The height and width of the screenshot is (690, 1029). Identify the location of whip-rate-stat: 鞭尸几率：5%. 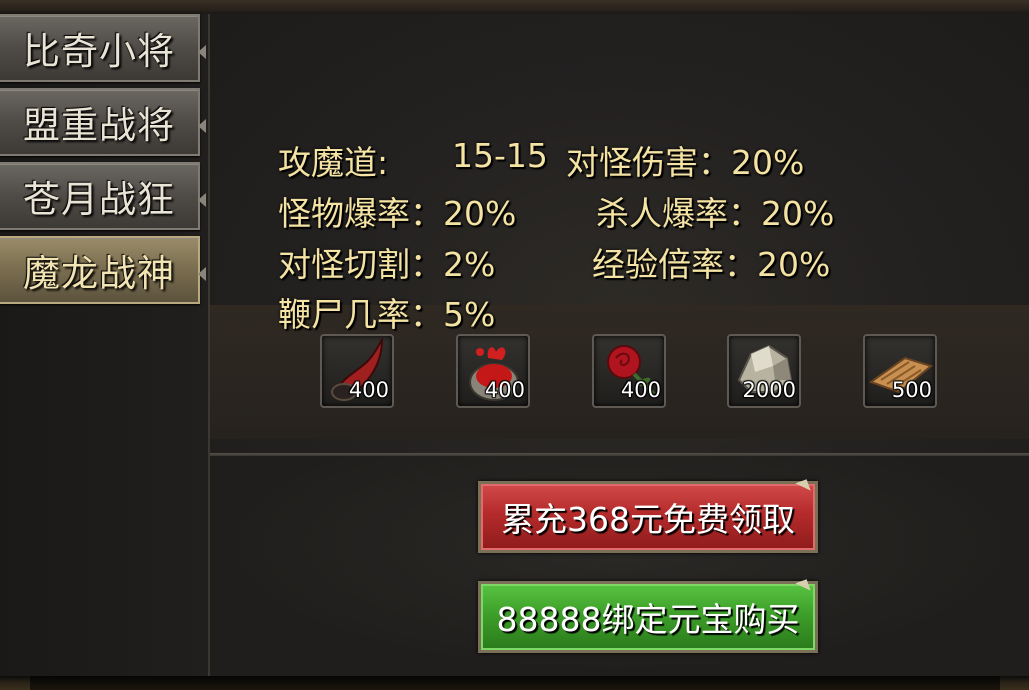
(387, 314).